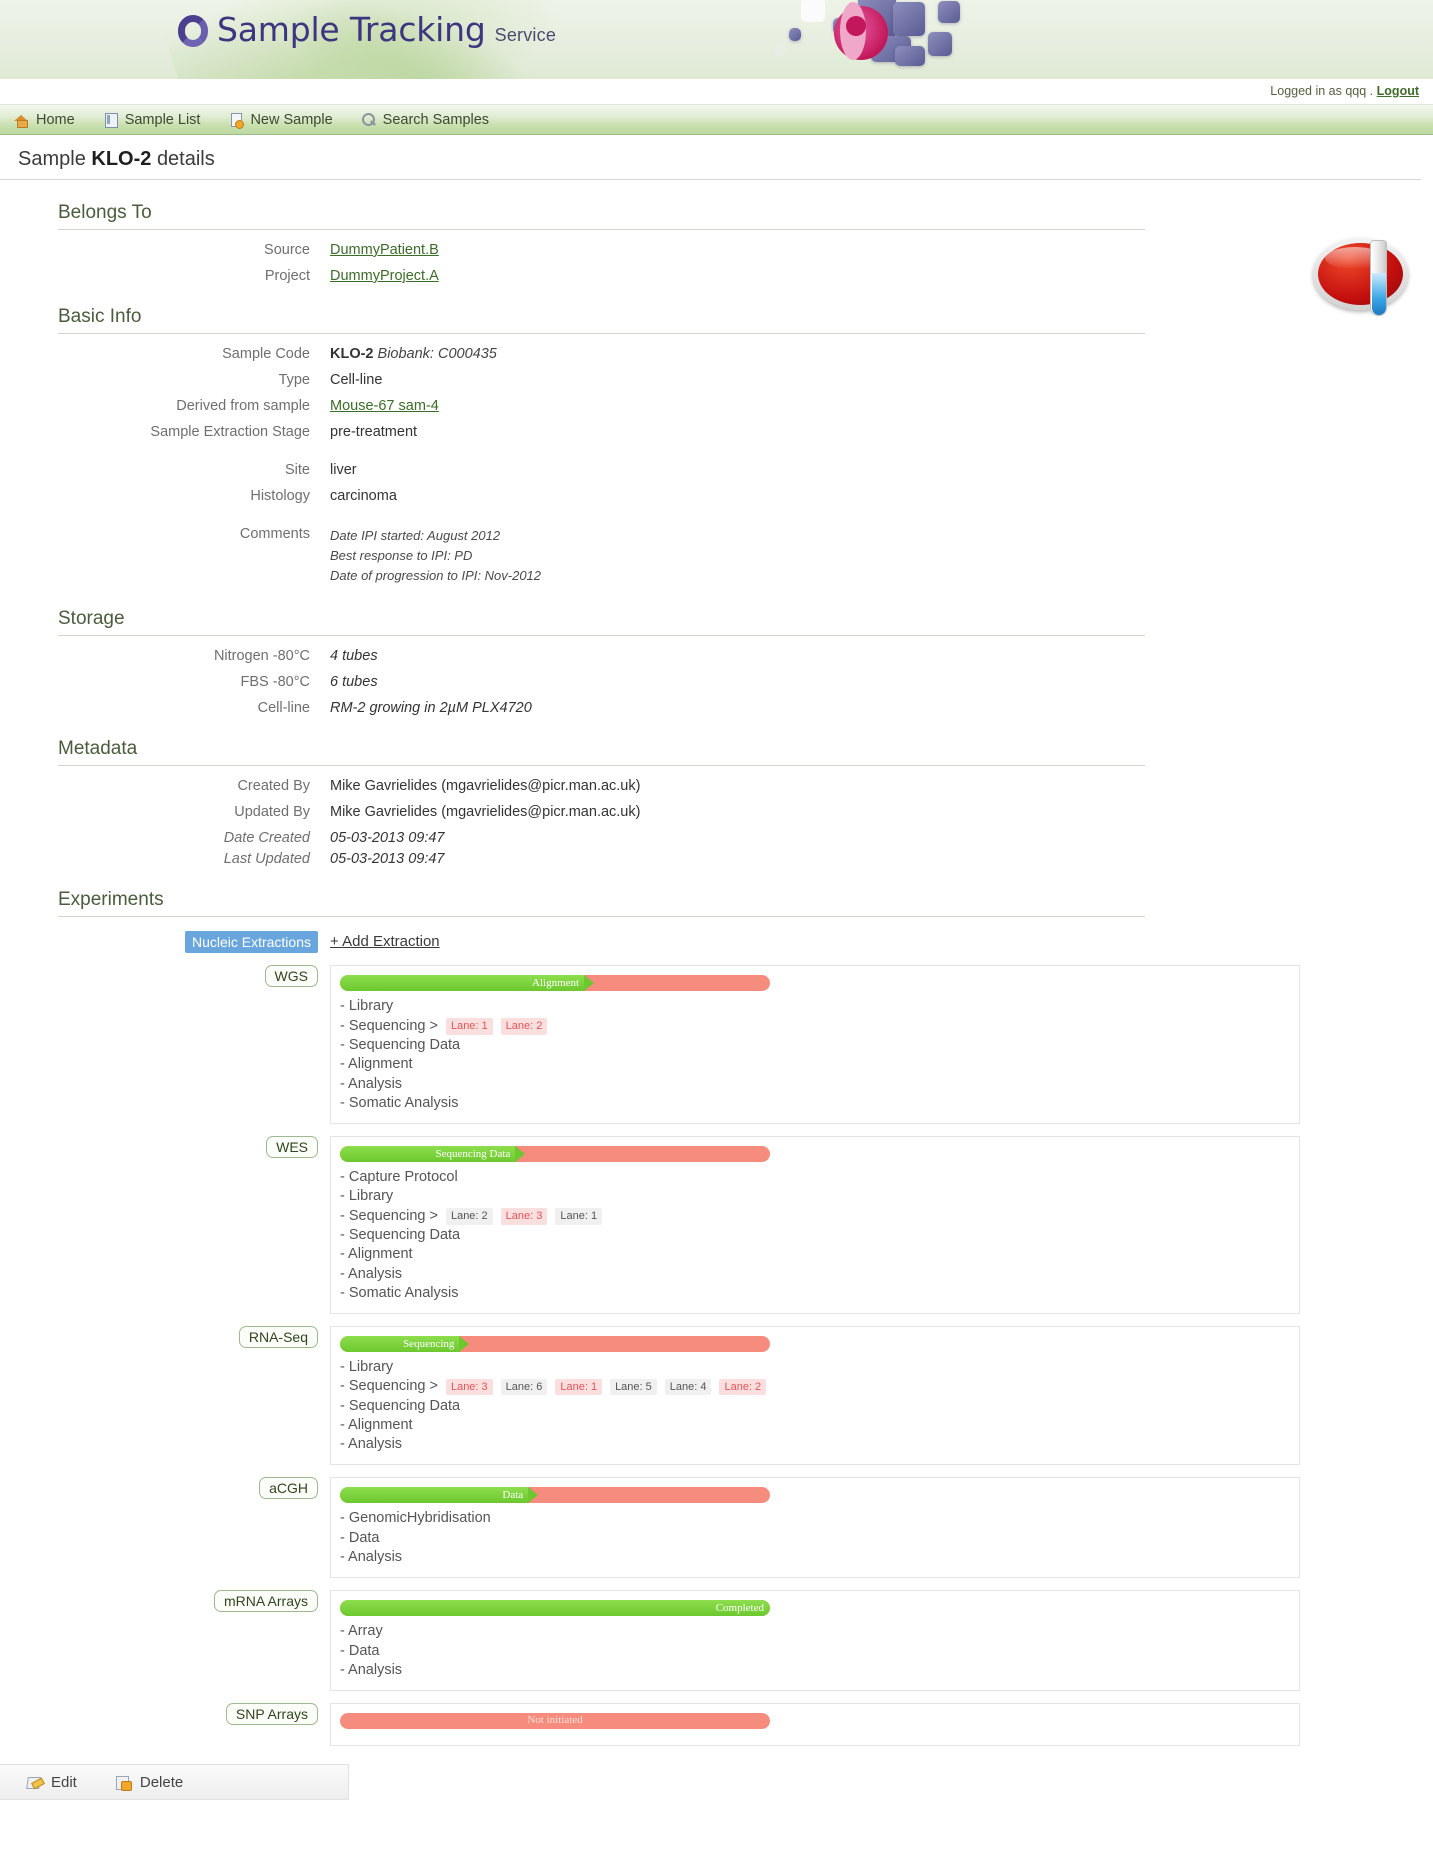 The height and width of the screenshot is (1876, 1433). I want to click on section-heading: Experiments, so click(601, 903).